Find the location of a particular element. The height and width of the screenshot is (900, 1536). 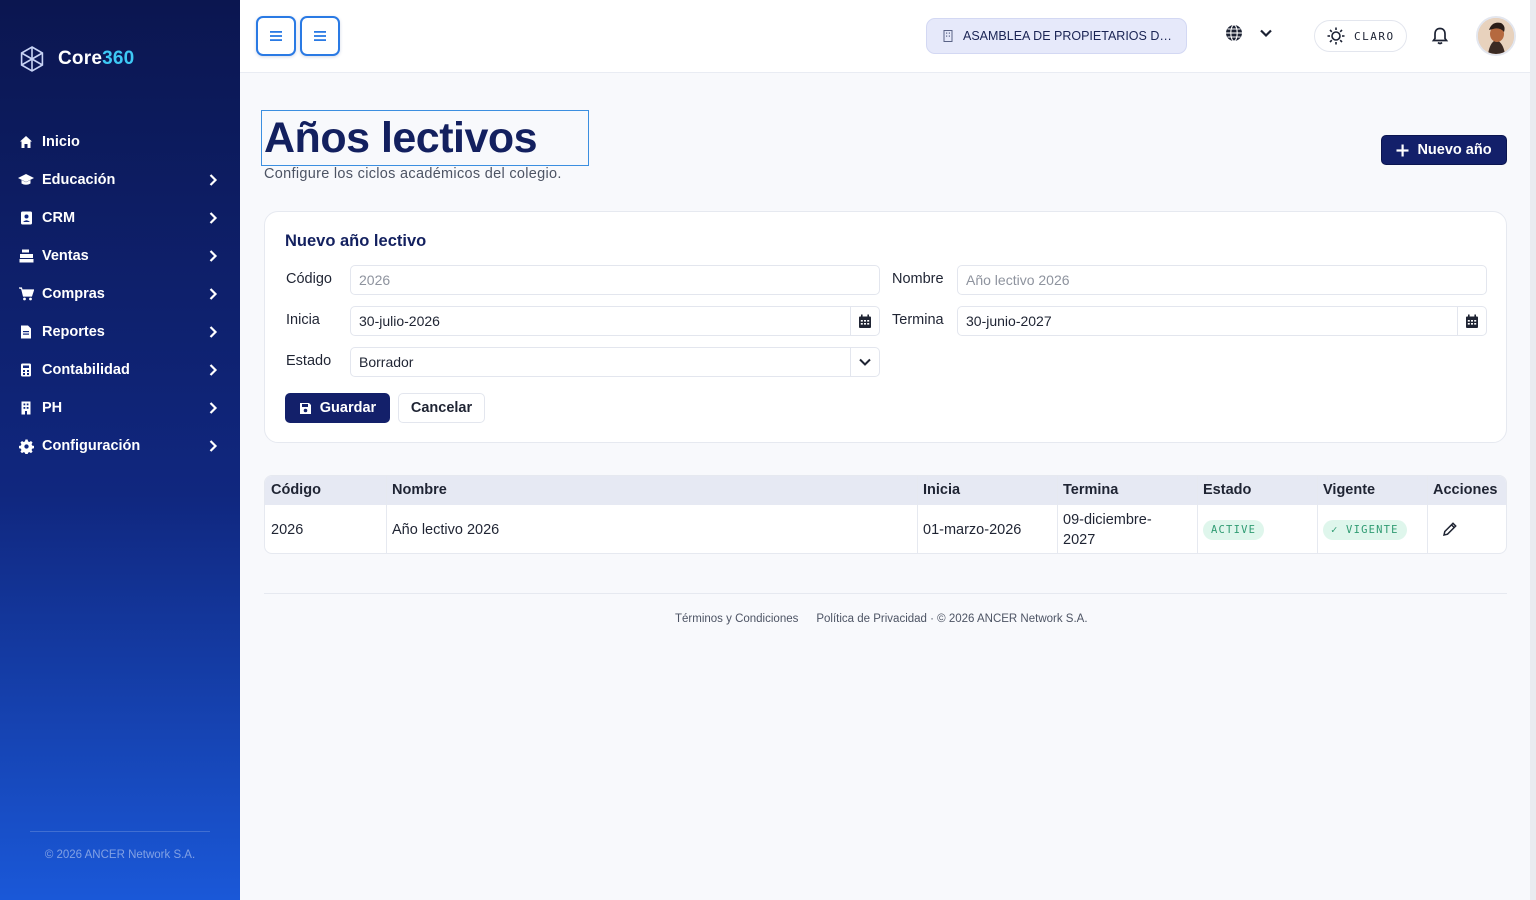

form-title: Nuevo año lectivo is located at coordinates (356, 241).